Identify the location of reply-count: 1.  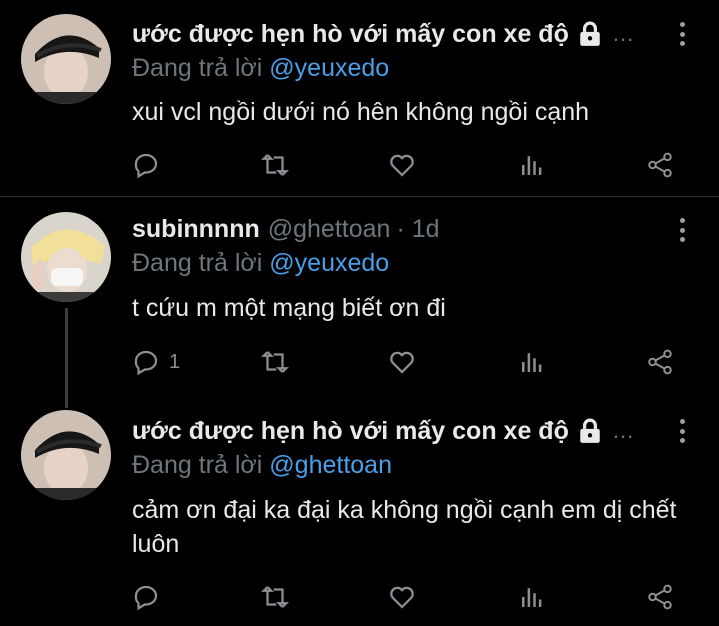
(175, 361).